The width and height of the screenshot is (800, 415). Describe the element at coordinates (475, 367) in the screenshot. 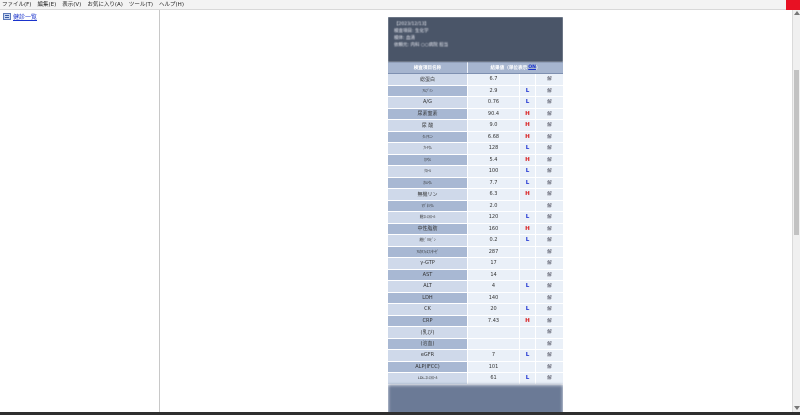

I see `table-row: ALP(IFCC) 101 解` at that location.